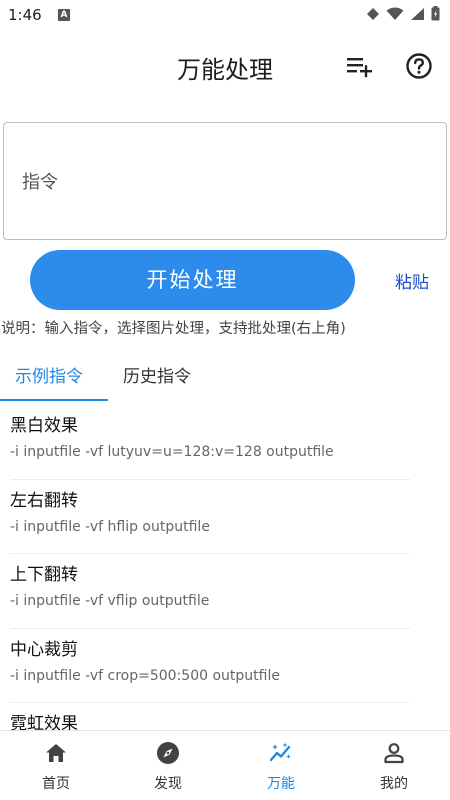  I want to click on nav-label: 万能, so click(281, 784).